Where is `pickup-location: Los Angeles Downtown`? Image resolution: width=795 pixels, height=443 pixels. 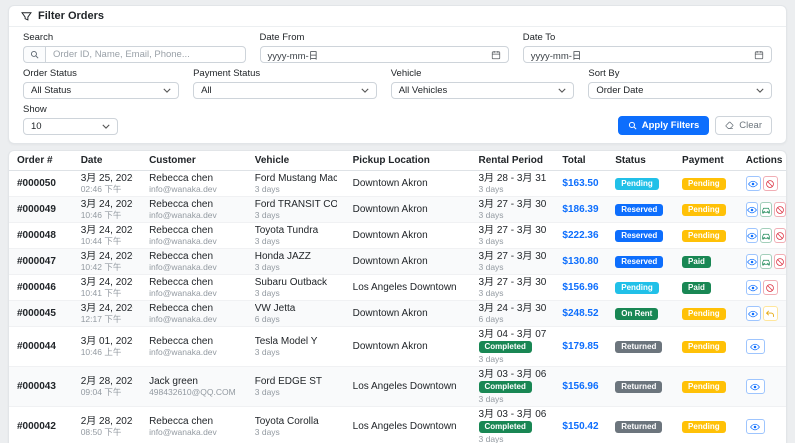
pickup-location: Los Angeles Downtown is located at coordinates (404, 287).